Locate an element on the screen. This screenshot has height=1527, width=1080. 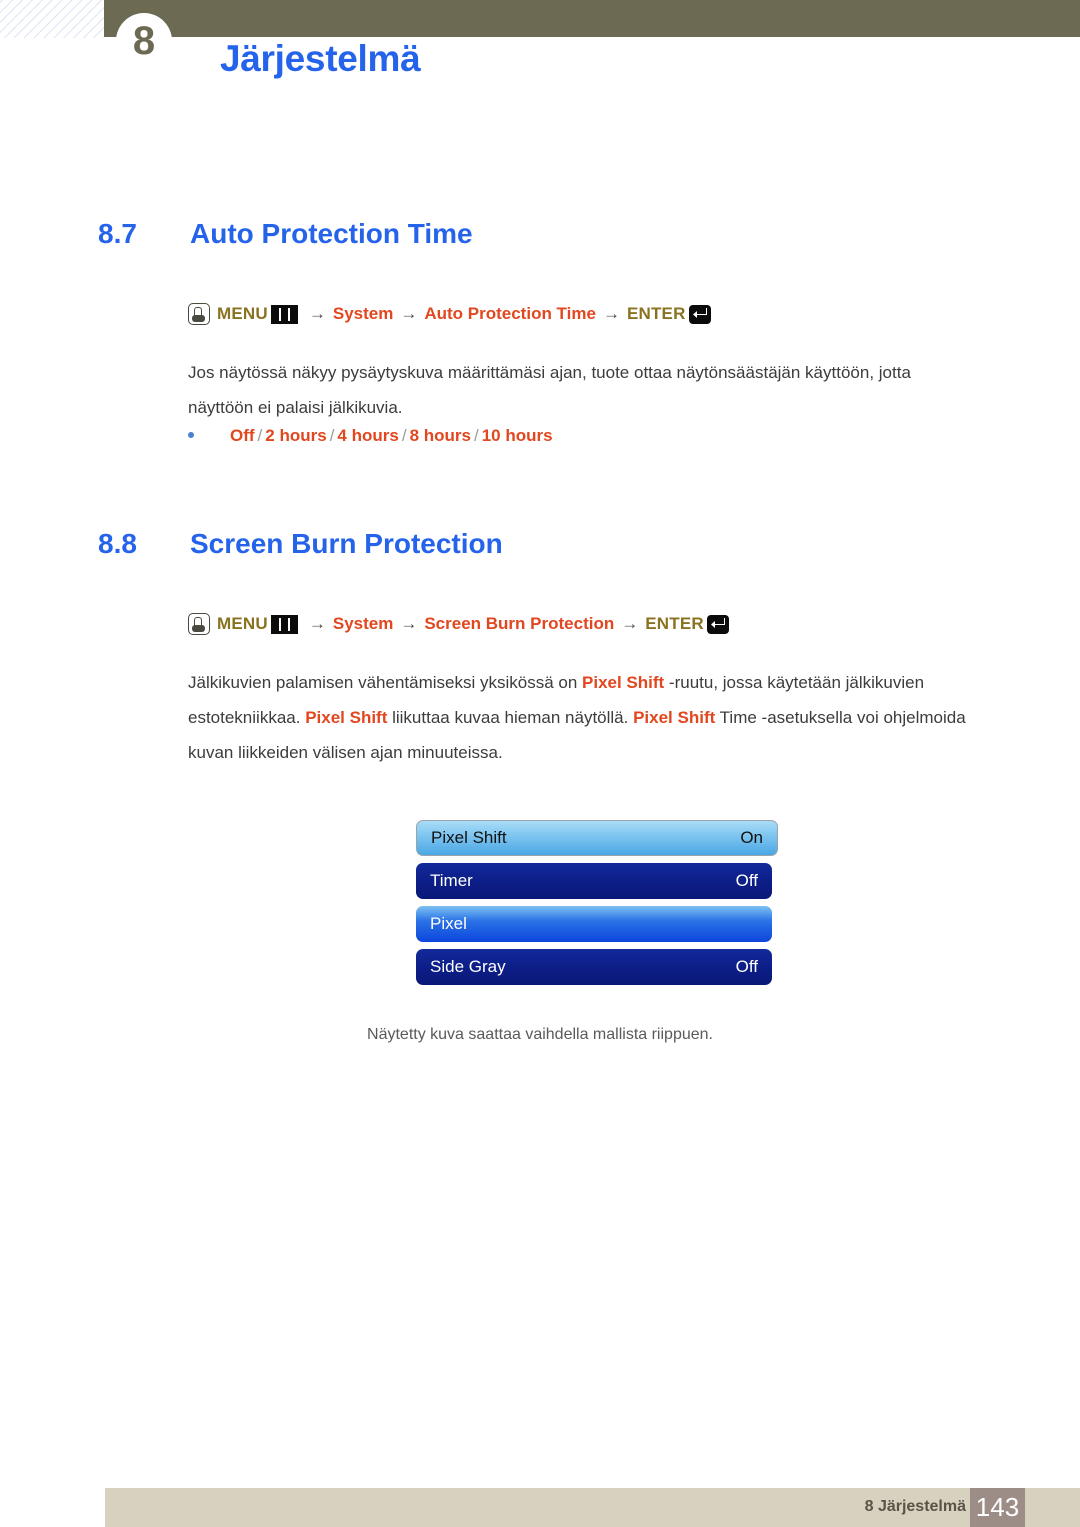
osd-row-value: On is located at coordinates (751, 837).